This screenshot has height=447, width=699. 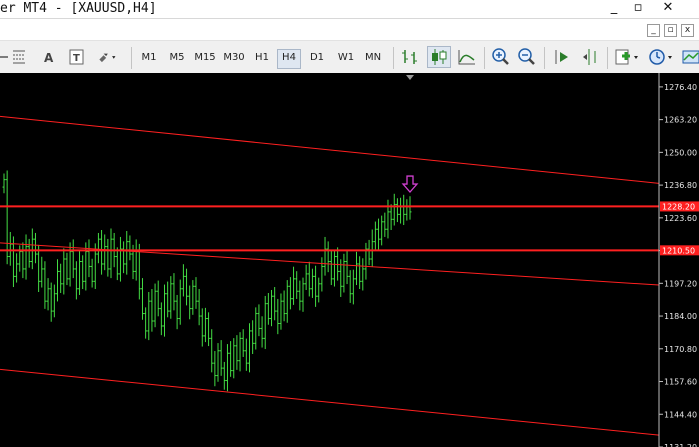 What do you see at coordinates (680, 316) in the screenshot?
I see `price-axis-label: 1184.00` at bounding box center [680, 316].